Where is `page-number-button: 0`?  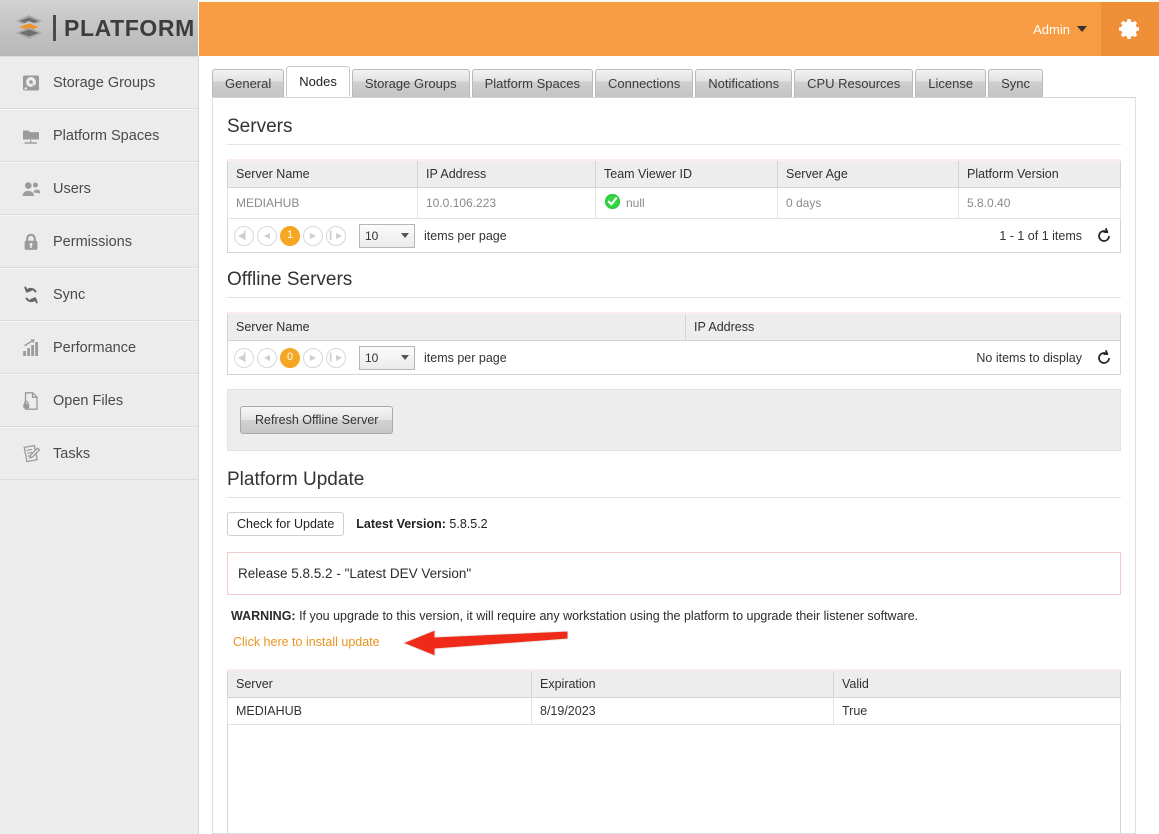 page-number-button: 0 is located at coordinates (290, 357).